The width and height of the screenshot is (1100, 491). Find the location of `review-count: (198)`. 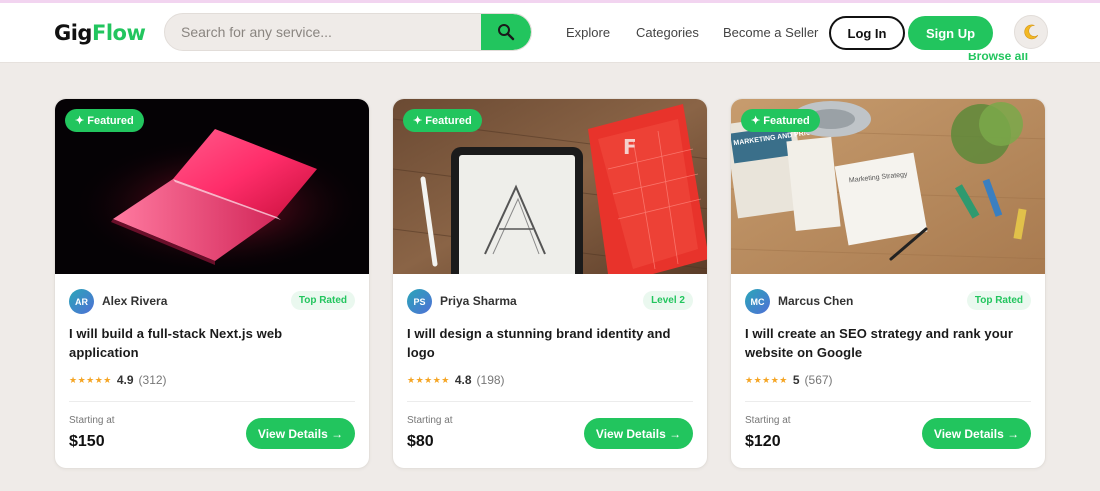

review-count: (198) is located at coordinates (490, 380).